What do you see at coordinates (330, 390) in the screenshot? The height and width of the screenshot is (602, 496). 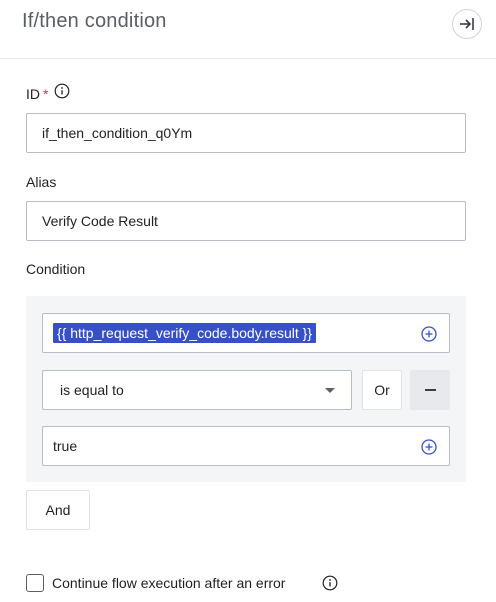 I see `caret-down-icon` at bounding box center [330, 390].